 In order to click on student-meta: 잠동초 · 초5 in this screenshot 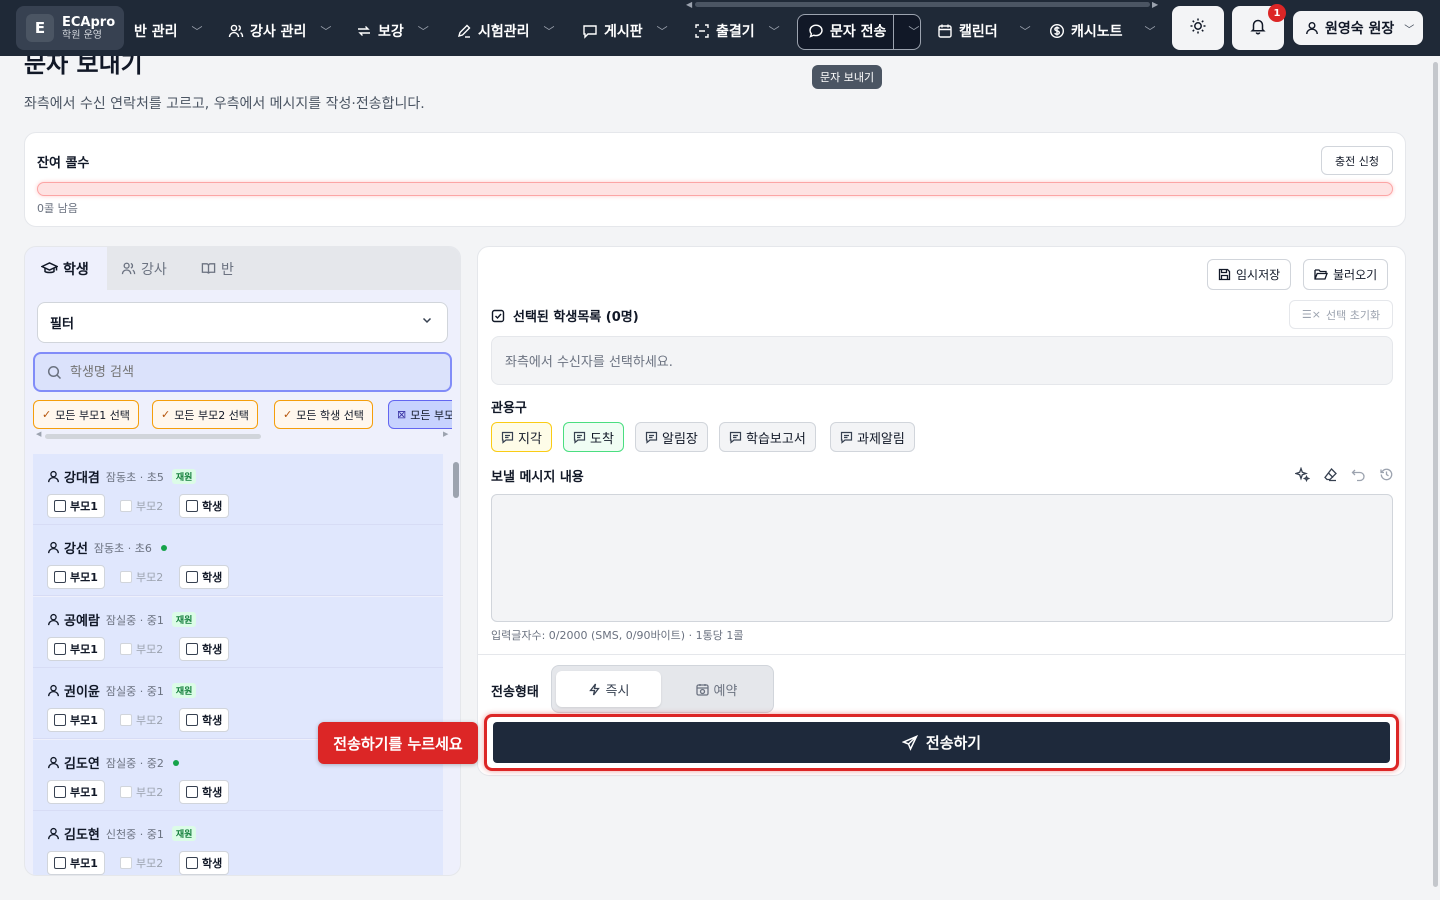, I will do `click(134, 477)`.